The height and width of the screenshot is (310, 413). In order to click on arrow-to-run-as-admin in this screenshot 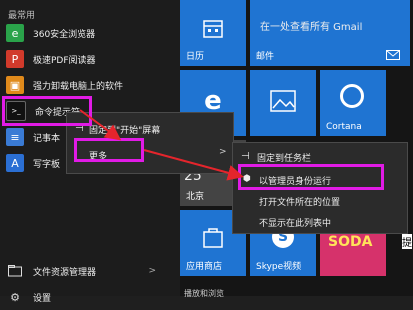, I will do `click(193, 165)`.